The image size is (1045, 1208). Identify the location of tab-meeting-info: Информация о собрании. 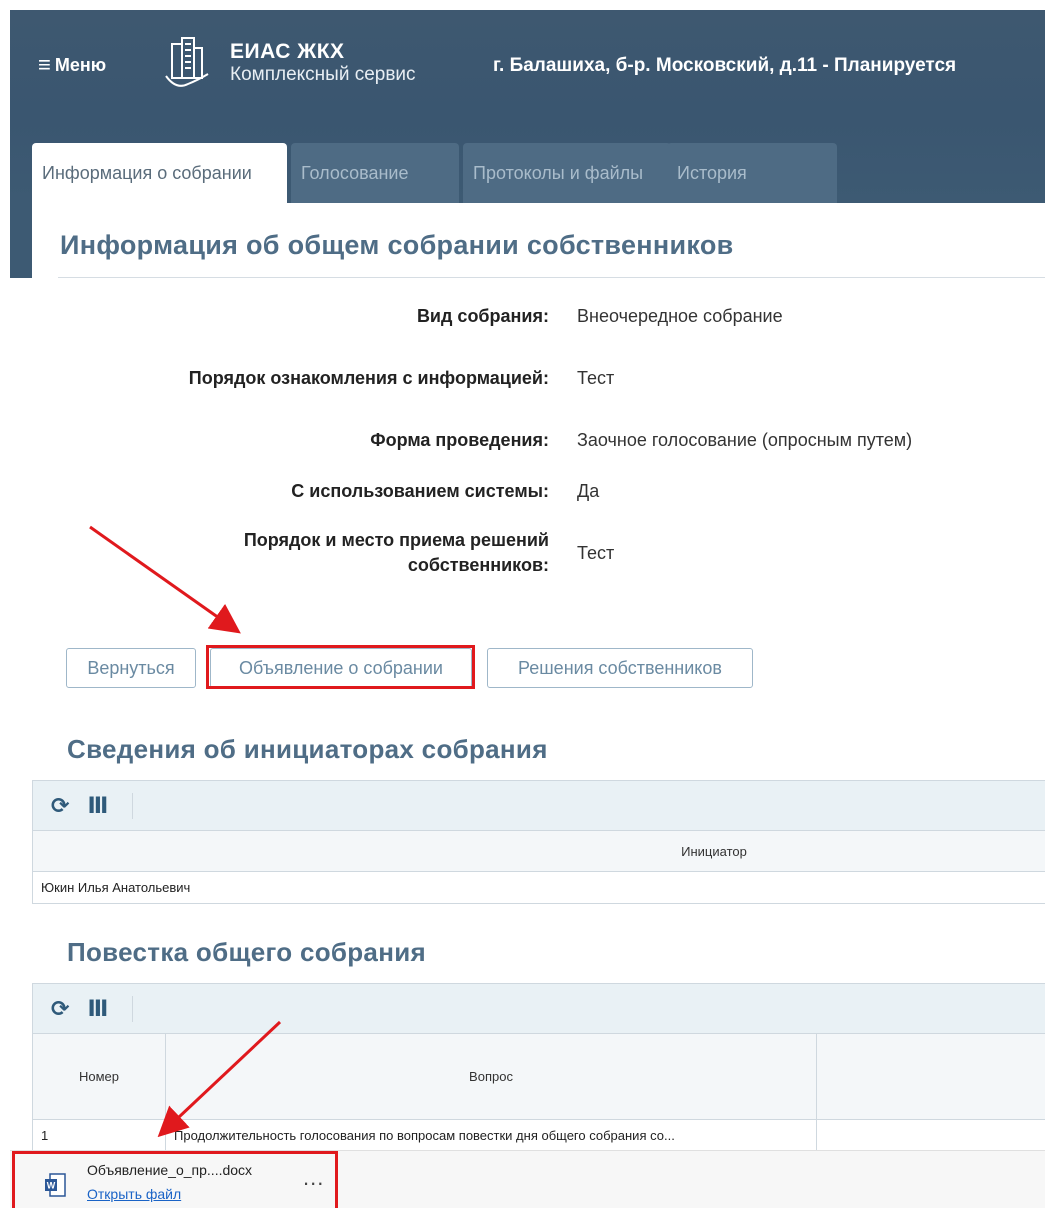
(159, 173).